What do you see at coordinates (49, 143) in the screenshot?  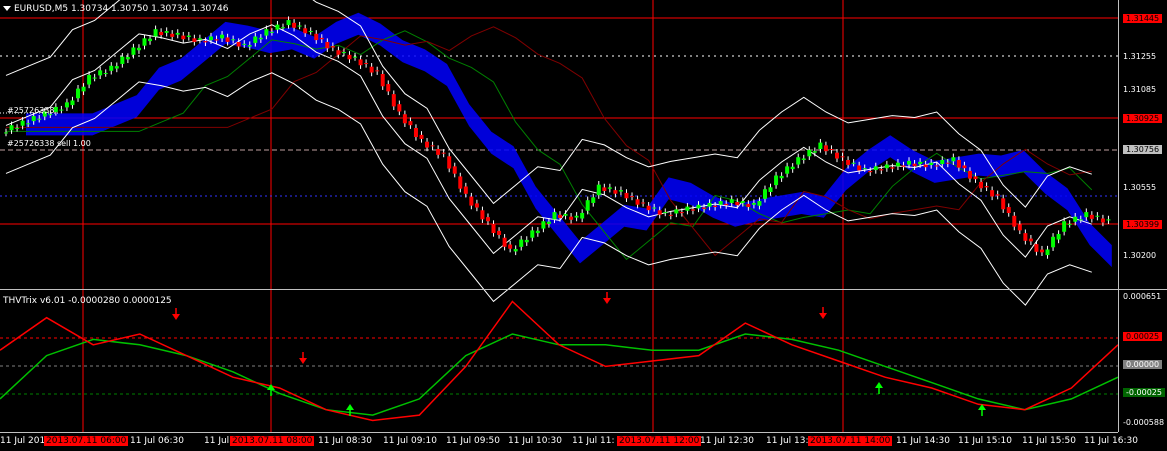 I see `order-label-2: #25726338 sell 1.00` at bounding box center [49, 143].